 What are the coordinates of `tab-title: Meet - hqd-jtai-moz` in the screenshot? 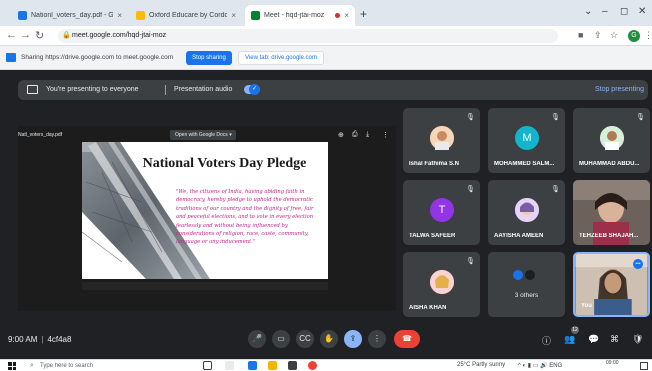 It's located at (294, 15).